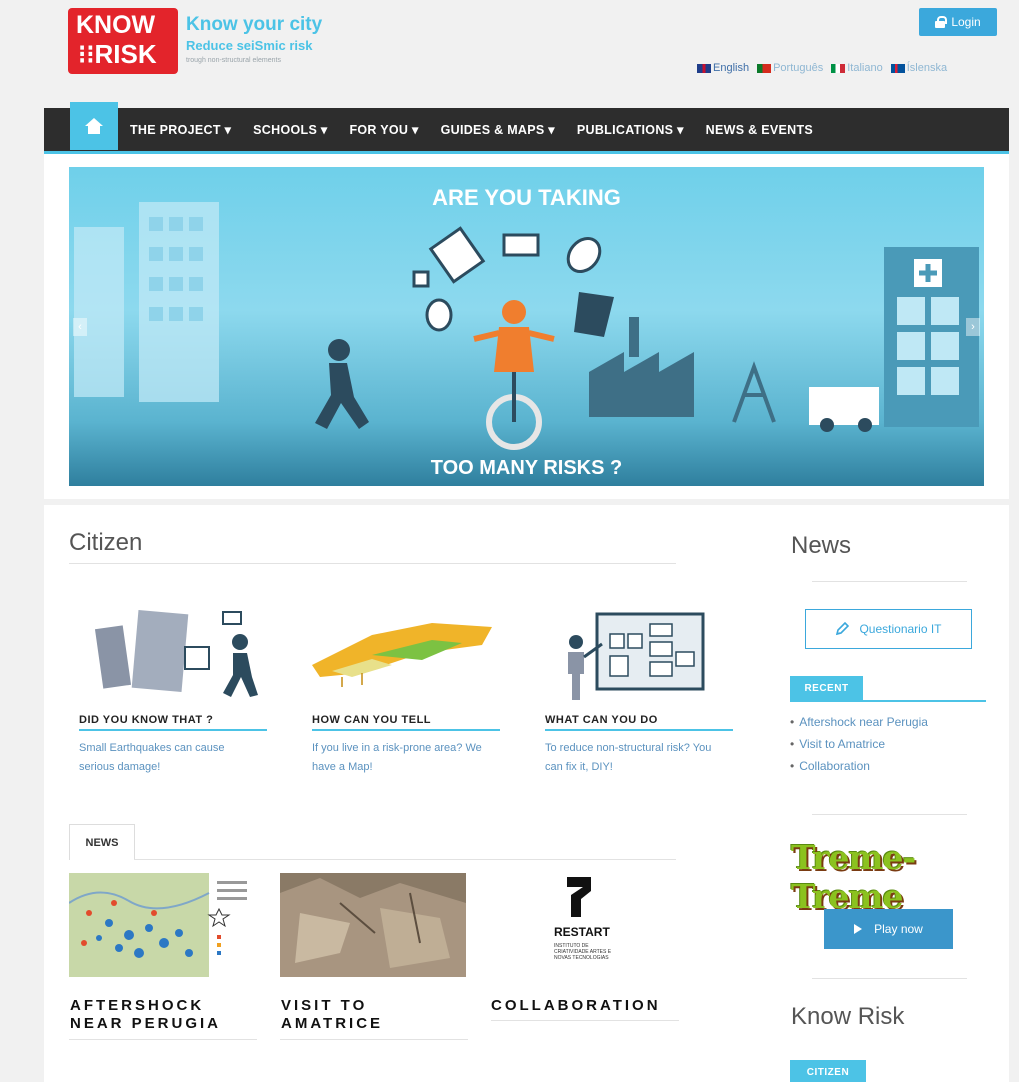  What do you see at coordinates (290, 129) in the screenshot?
I see `nav-item-schools: SCHOOLS ▾` at bounding box center [290, 129].